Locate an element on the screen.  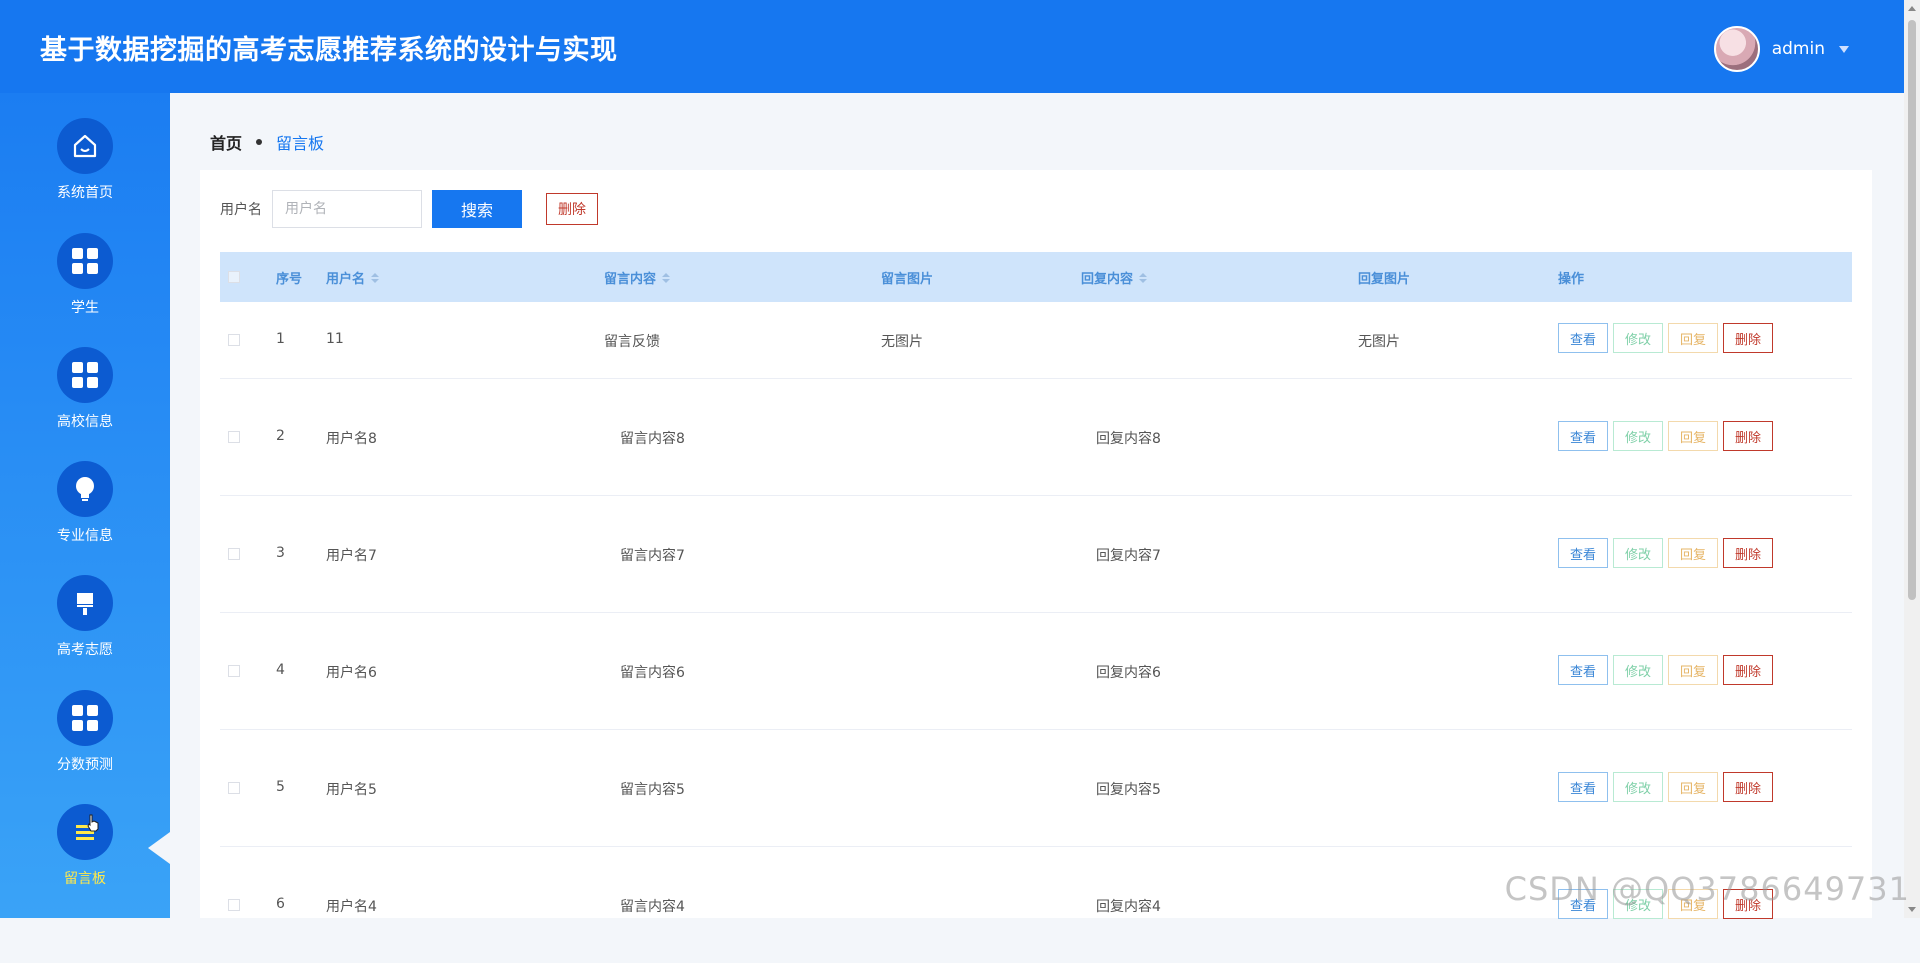
search-button: 搜索 is located at coordinates (477, 209).